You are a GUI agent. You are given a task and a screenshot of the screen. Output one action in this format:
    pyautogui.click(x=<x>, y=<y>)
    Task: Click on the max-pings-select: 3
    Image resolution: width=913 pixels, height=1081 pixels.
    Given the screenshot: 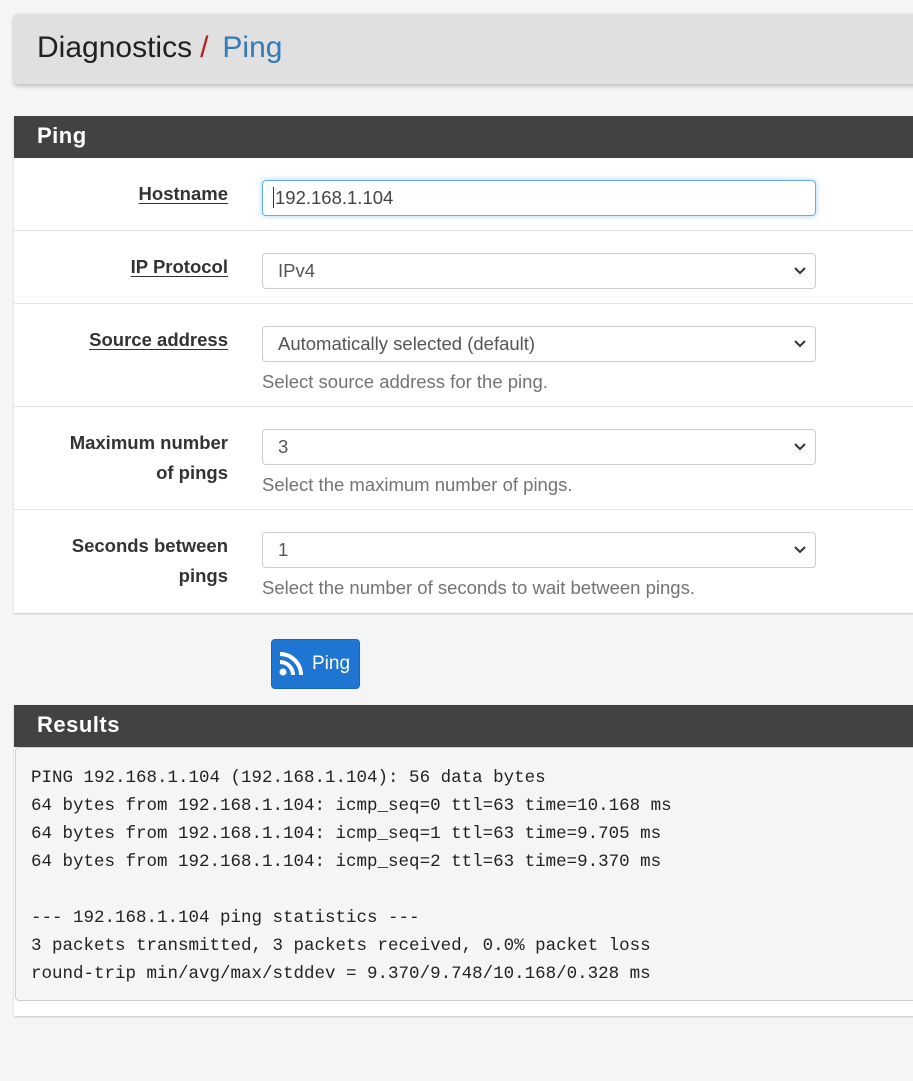 What is the action you would take?
    pyautogui.click(x=539, y=447)
    